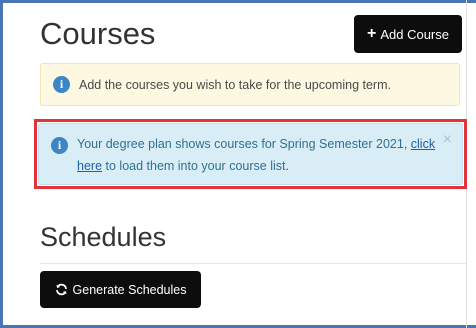 This screenshot has height=328, width=476. Describe the element at coordinates (414, 34) in the screenshot. I see `add-course-label: Add Course` at that location.